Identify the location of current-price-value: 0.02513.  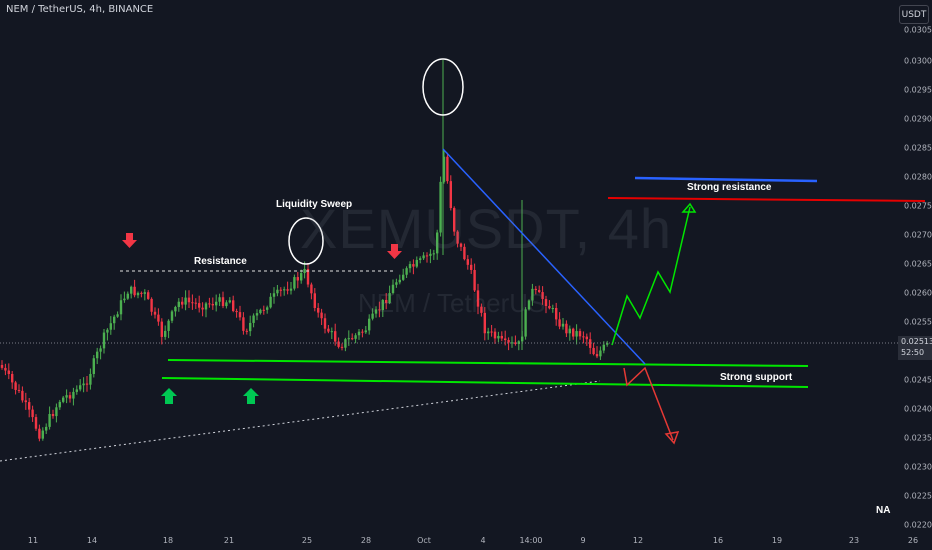
(916, 341).